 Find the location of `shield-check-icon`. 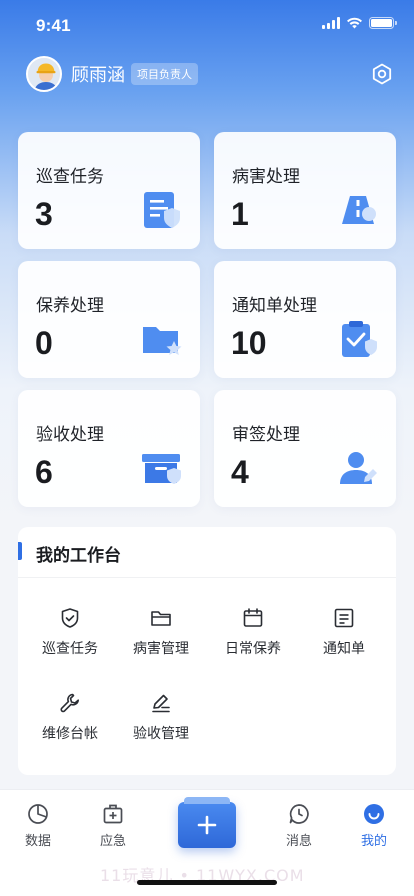

shield-check-icon is located at coordinates (70, 618).